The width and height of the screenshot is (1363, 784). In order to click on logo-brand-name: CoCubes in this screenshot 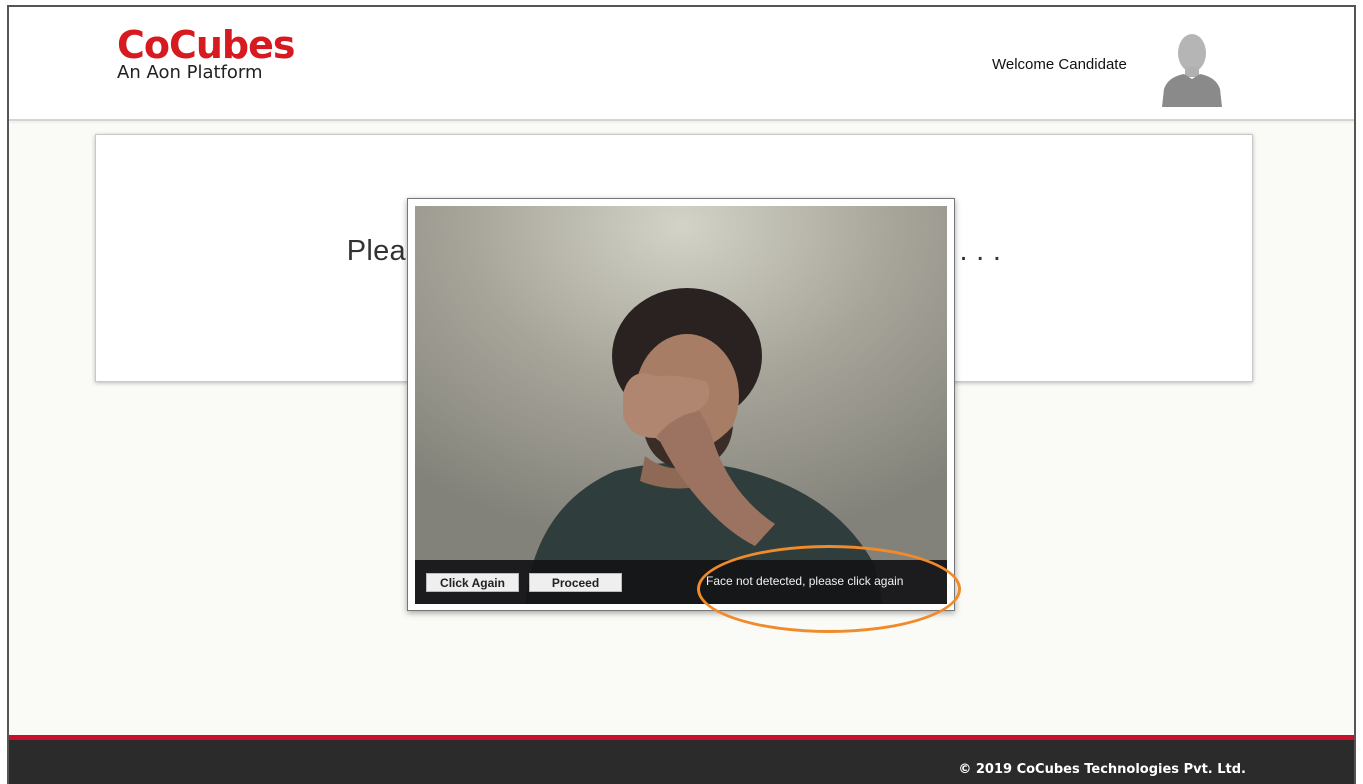, I will do `click(206, 45)`.